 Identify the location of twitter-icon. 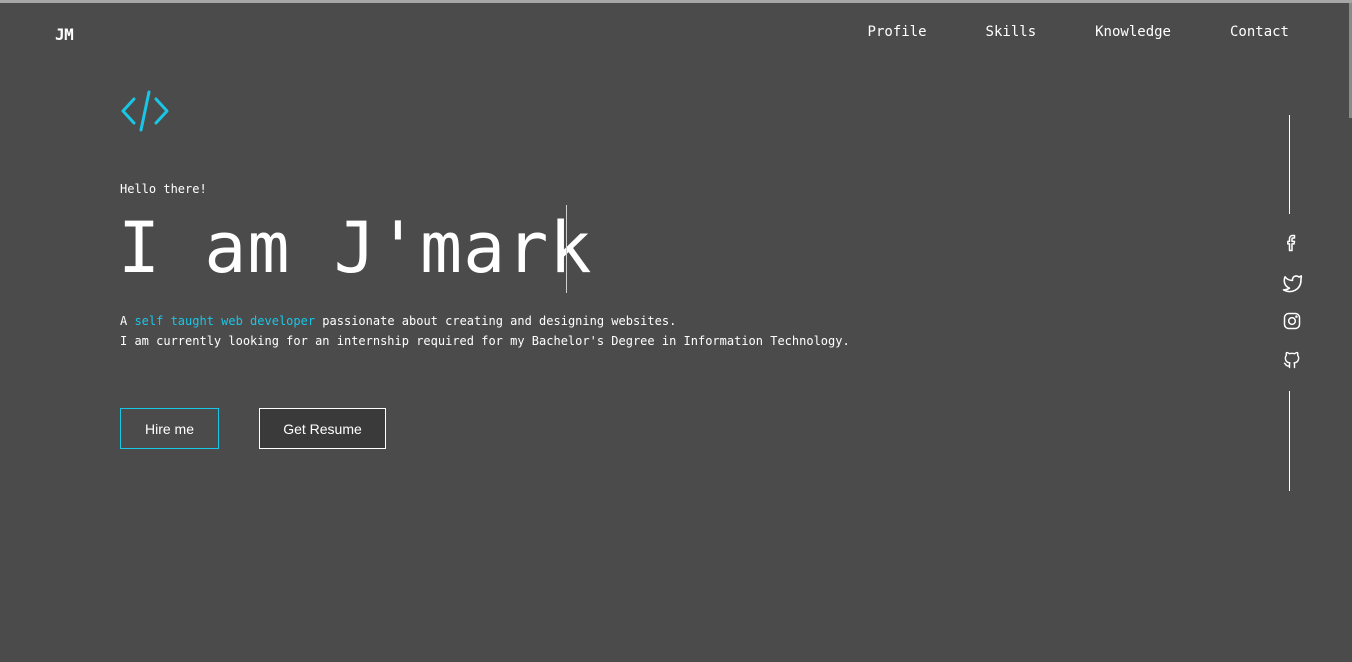
(1292, 283).